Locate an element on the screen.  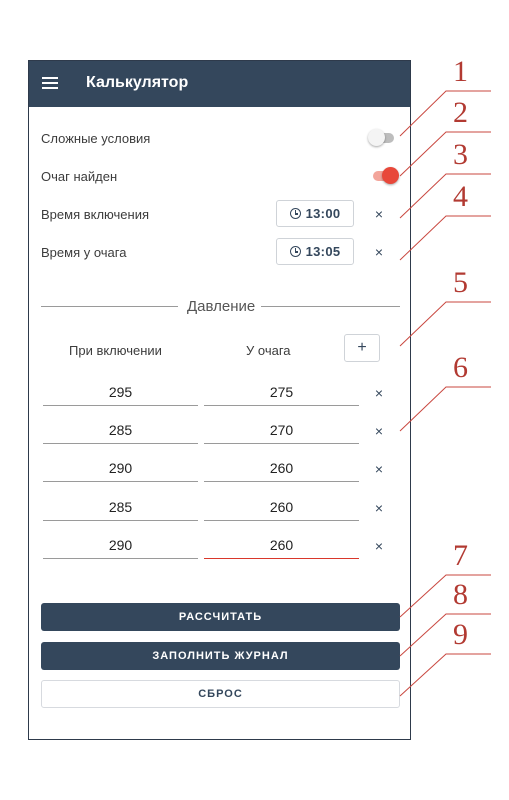
col-start-header: При включении is located at coordinates (115, 350).